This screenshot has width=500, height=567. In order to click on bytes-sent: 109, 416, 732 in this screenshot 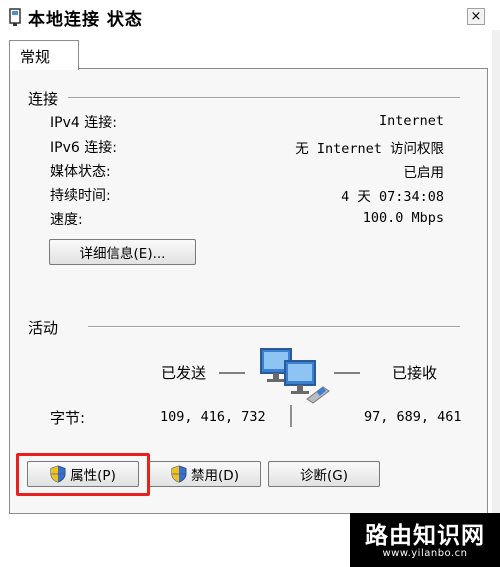, I will do `click(213, 417)`.